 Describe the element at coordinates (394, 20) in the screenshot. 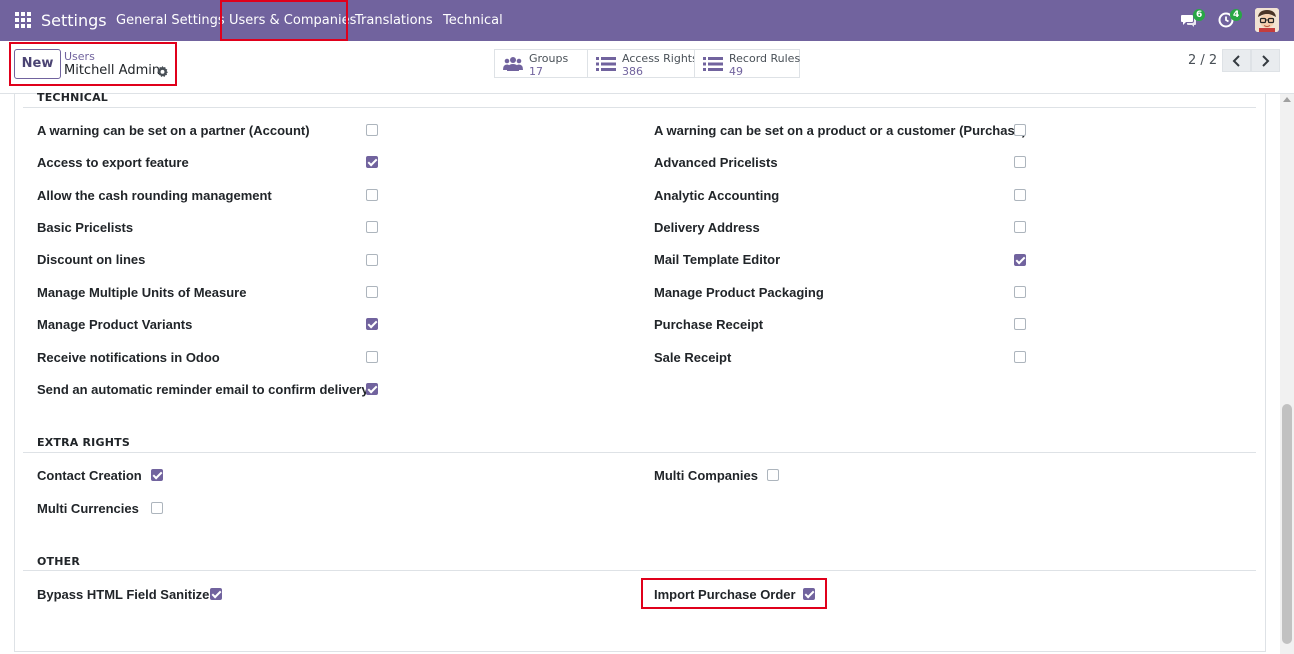

I see `menu-translations: Translations` at that location.